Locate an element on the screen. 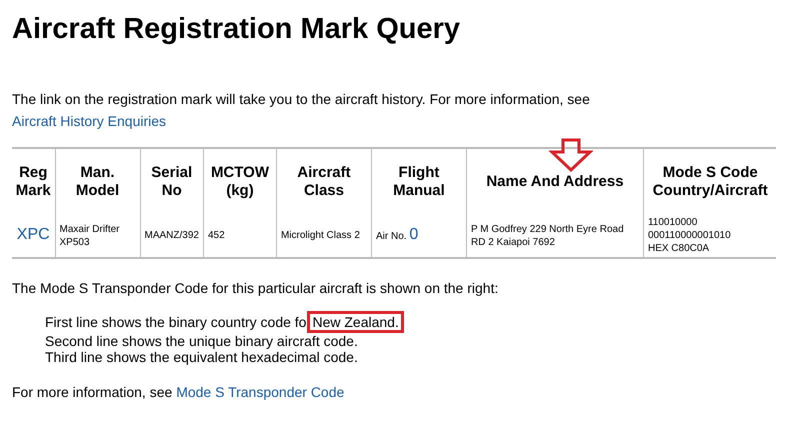 This screenshot has width=800, height=426. column-header: Reg Mark is located at coordinates (33, 181).